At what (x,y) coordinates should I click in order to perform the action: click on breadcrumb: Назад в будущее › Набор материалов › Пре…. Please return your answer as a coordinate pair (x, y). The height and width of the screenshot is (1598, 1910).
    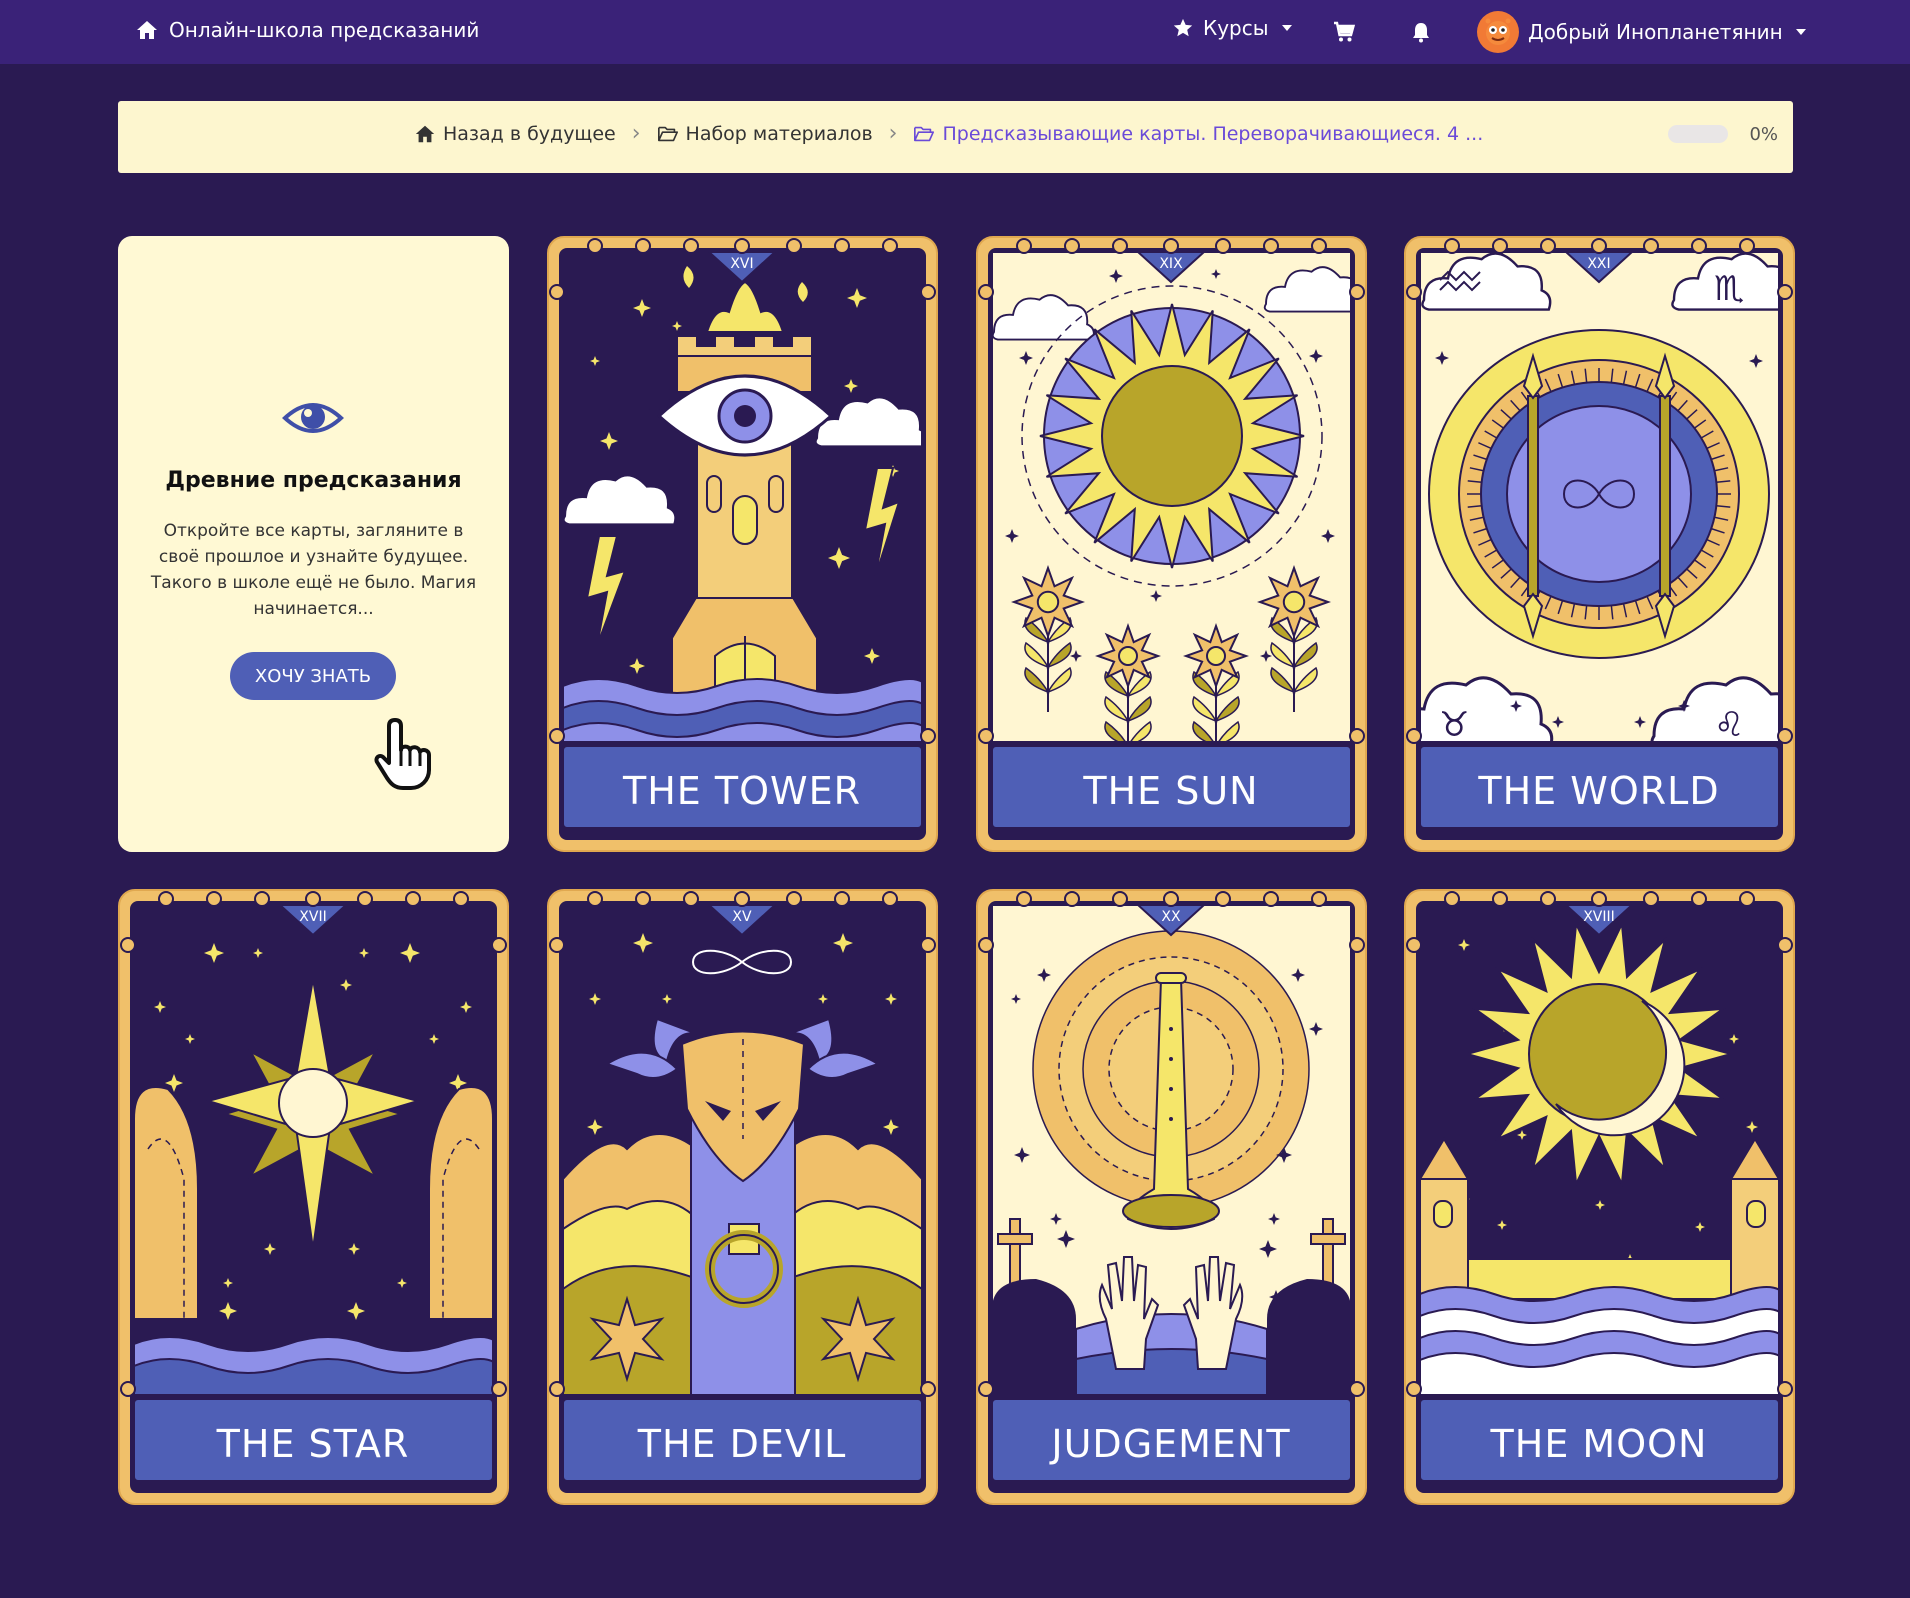
    Looking at the image, I should click on (955, 137).